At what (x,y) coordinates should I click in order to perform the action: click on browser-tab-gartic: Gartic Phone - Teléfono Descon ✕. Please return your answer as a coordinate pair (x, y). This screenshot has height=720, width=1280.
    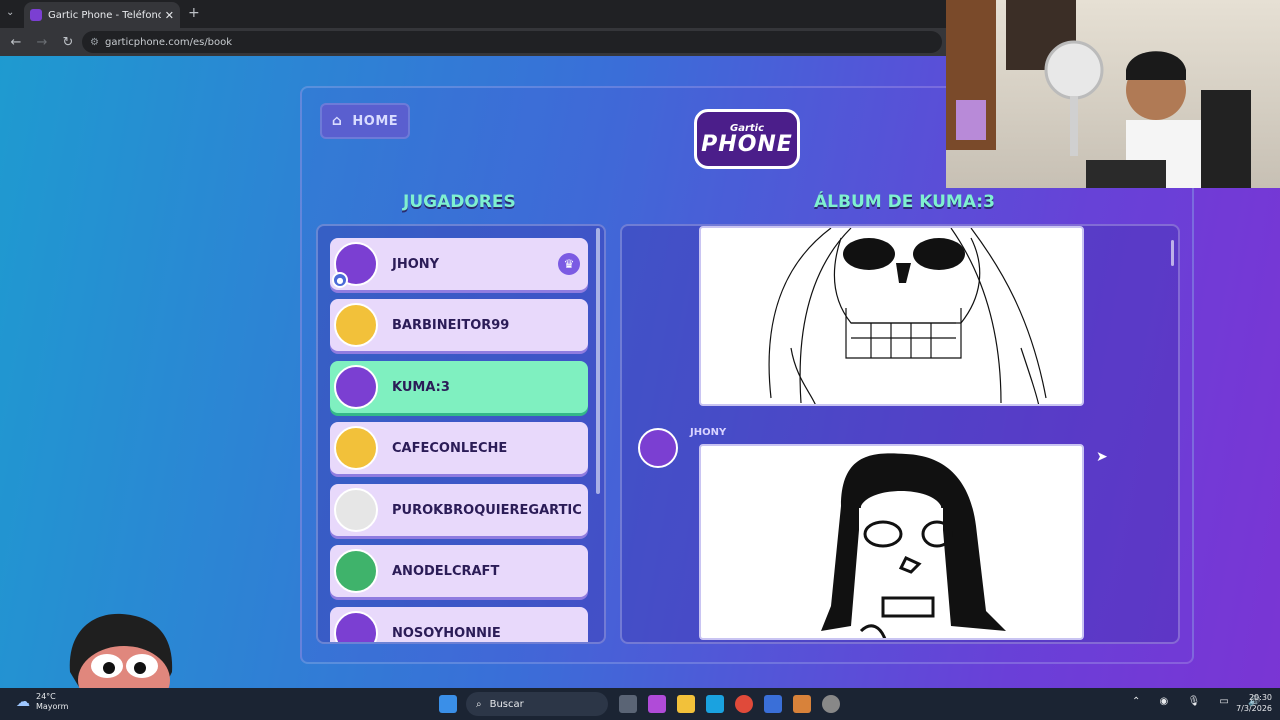
    Looking at the image, I should click on (102, 15).